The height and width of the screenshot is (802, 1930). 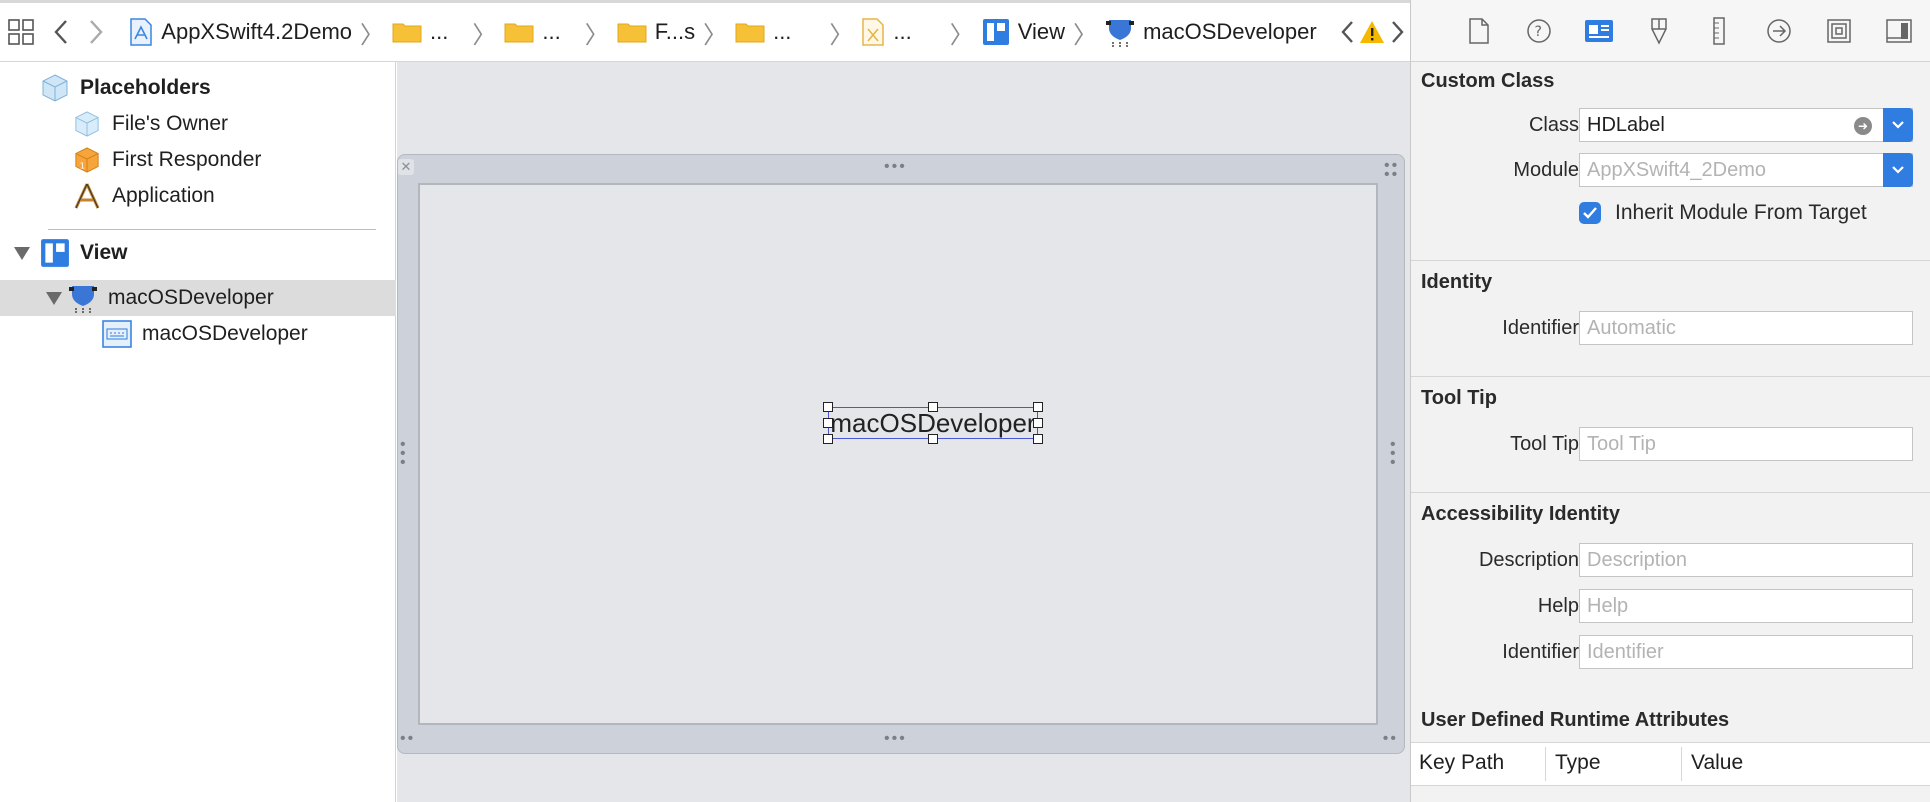 I want to click on back-chevron-icon, so click(x=62, y=32).